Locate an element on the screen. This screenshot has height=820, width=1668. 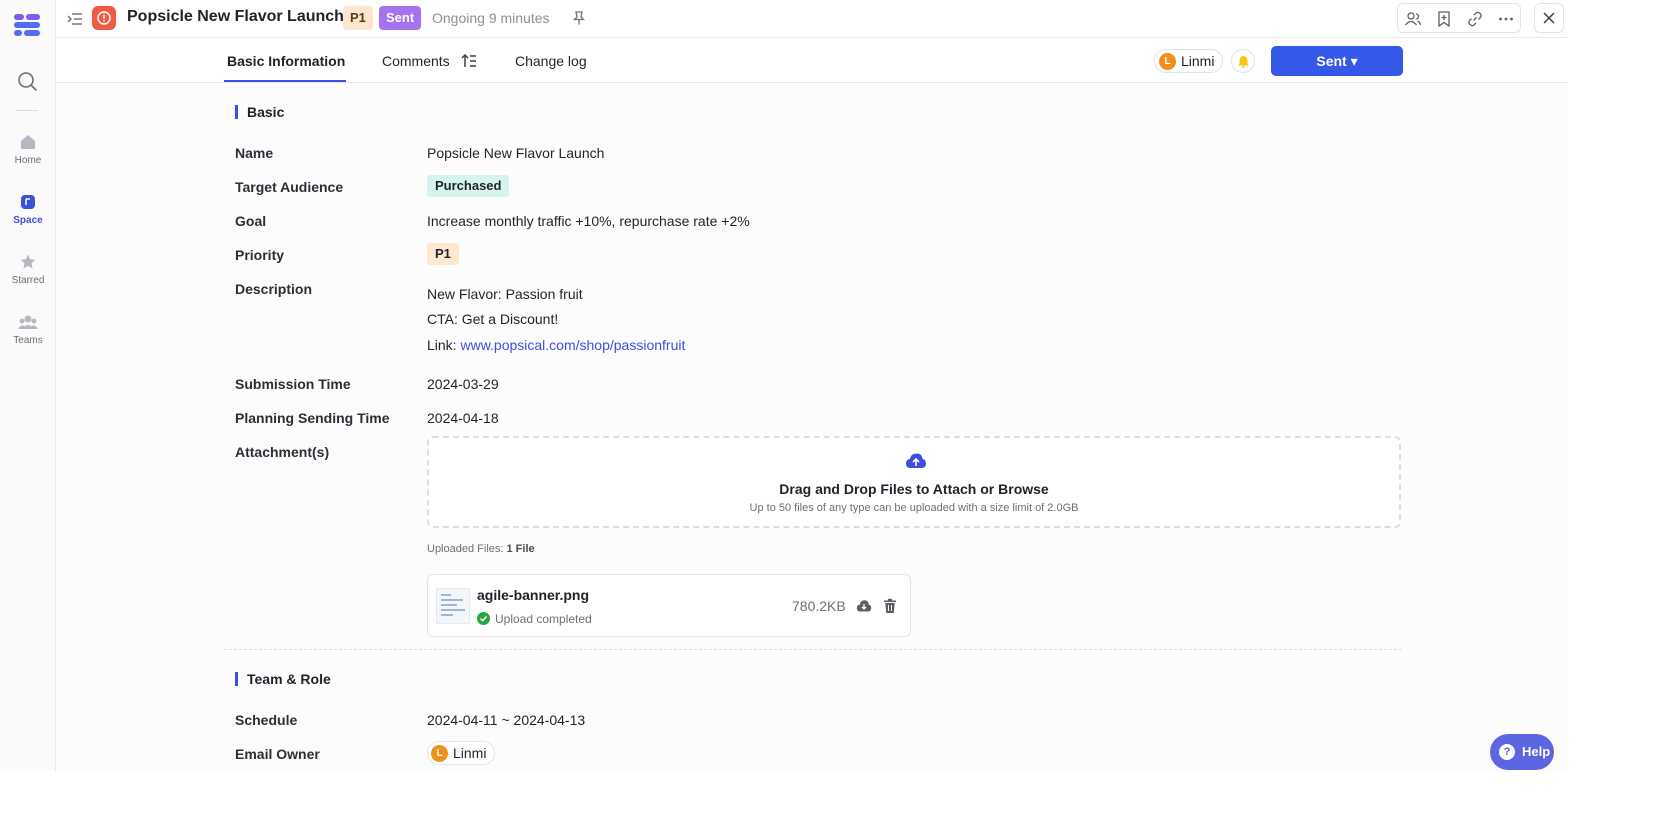
priority-tag: P1 is located at coordinates (443, 254).